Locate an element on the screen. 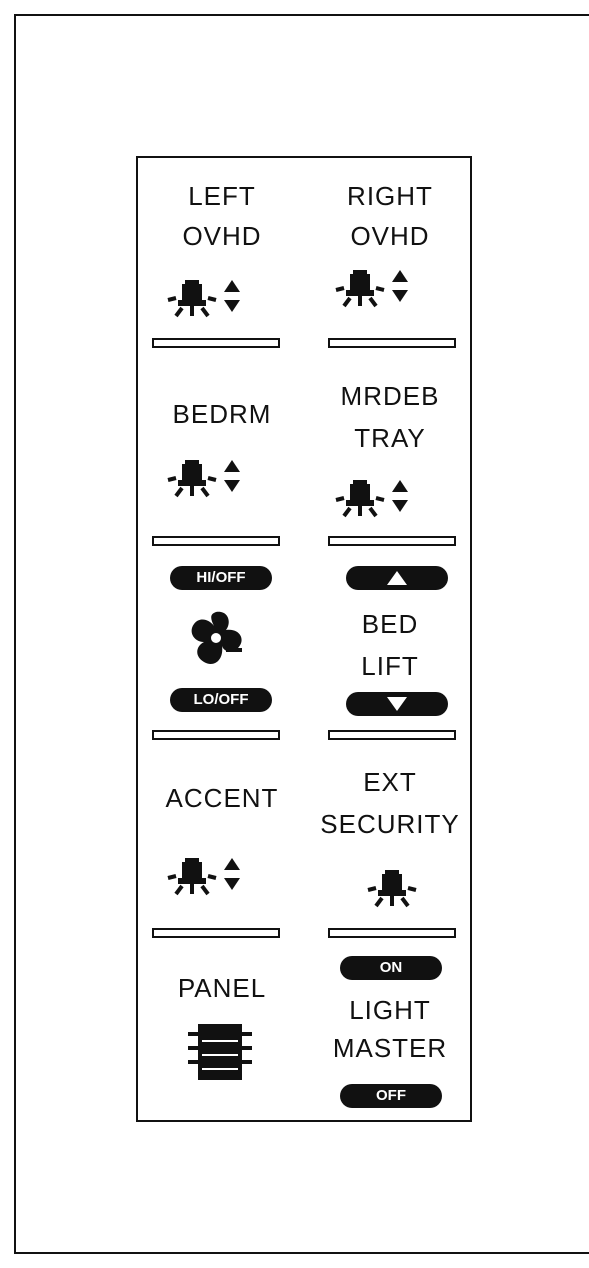 The image size is (589, 1268). down-arrow-icon is located at coordinates (397, 704).